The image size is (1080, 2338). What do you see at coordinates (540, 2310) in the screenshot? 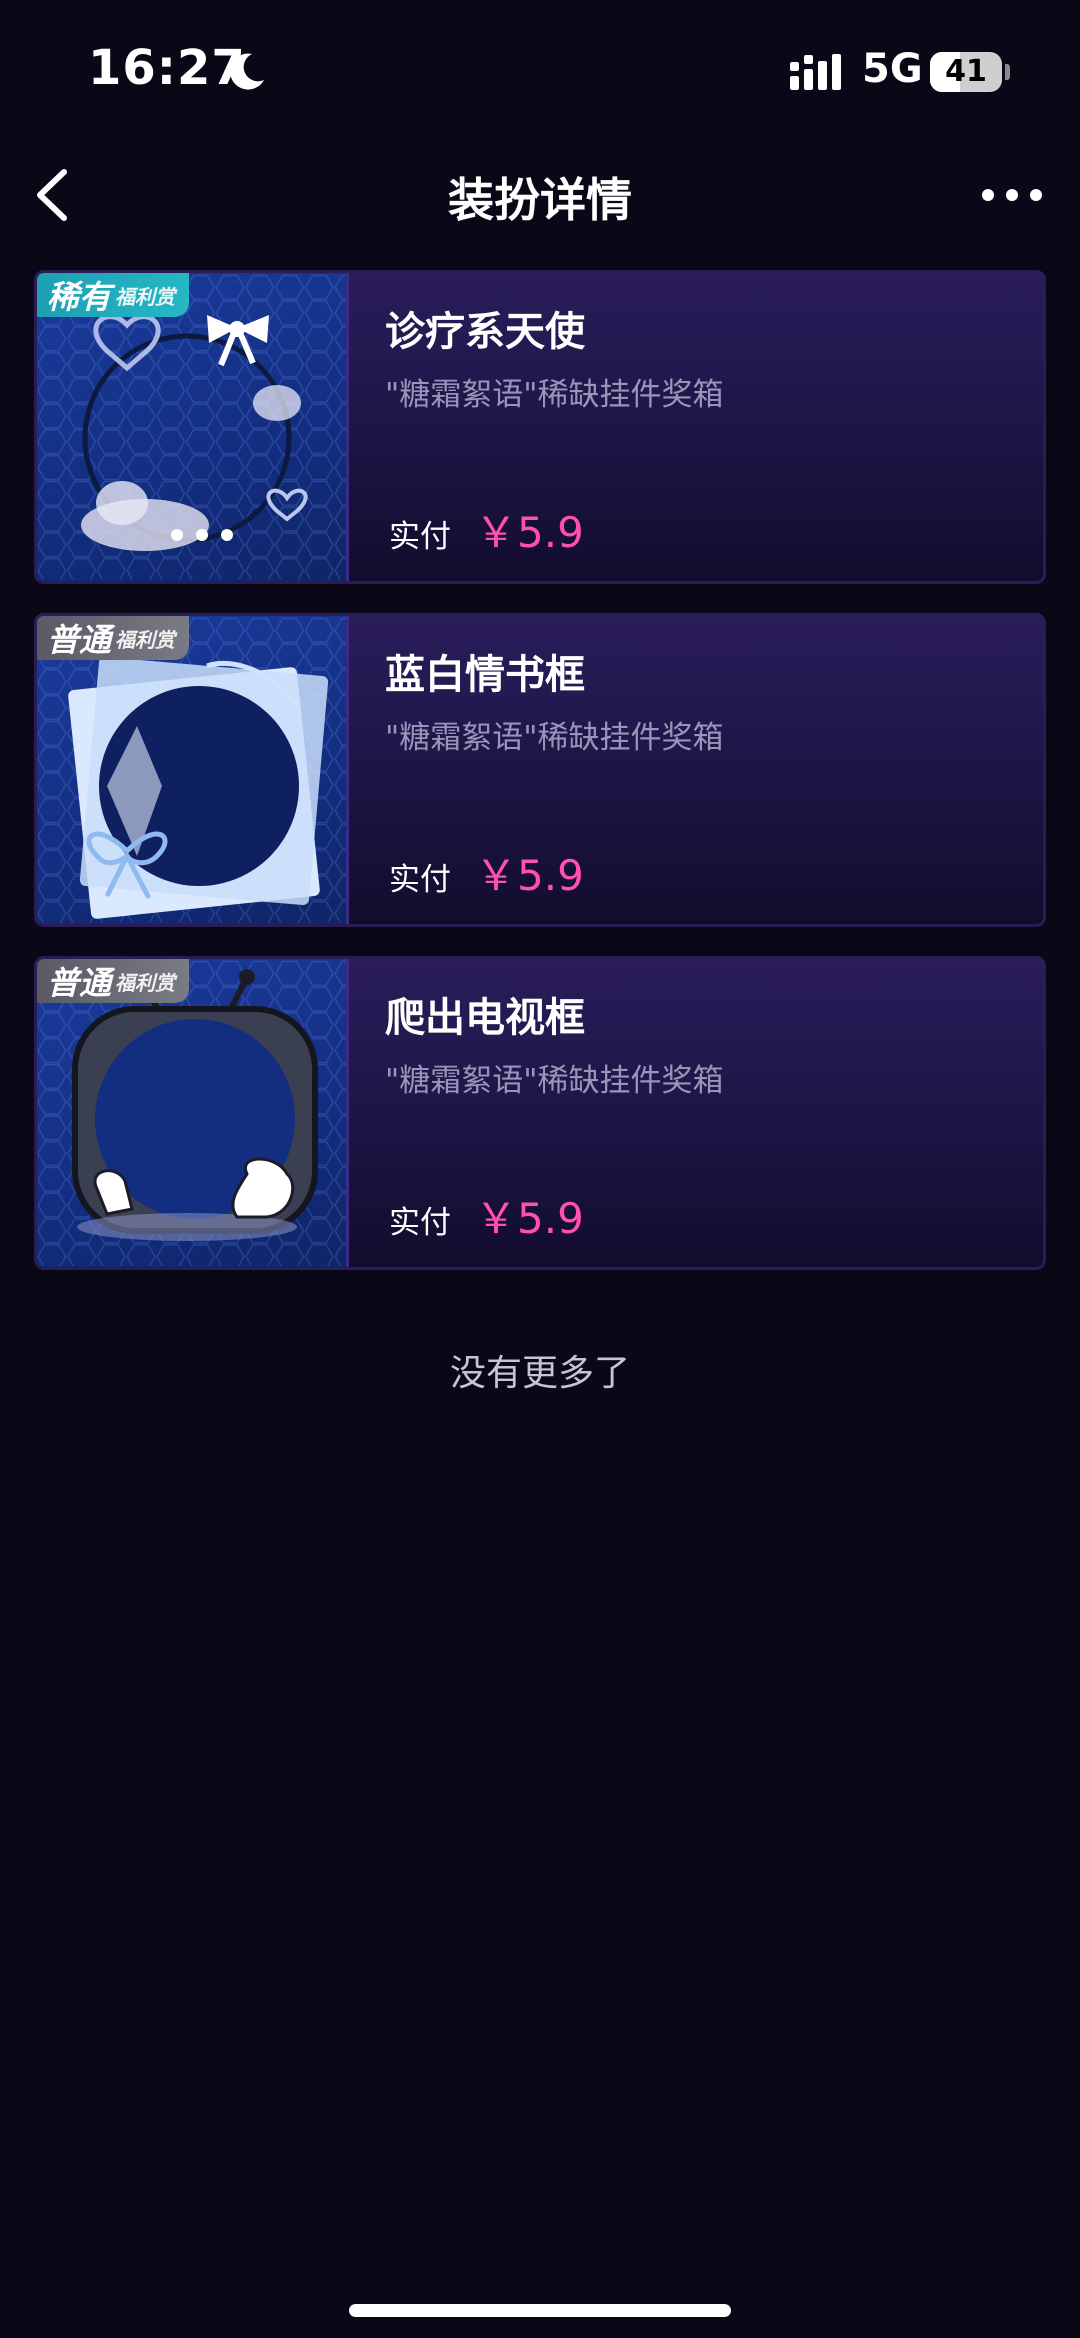
I see `home-indicator` at bounding box center [540, 2310].